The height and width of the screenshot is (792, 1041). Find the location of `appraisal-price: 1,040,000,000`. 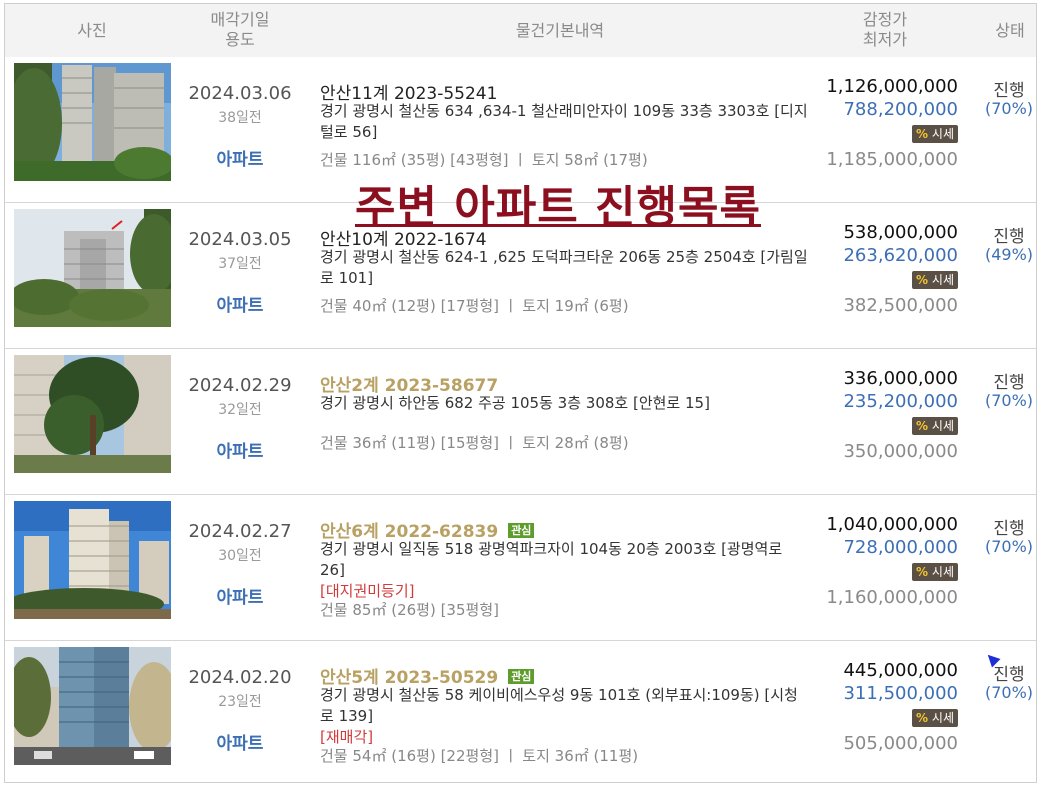

appraisal-price: 1,040,000,000 is located at coordinates (892, 524).